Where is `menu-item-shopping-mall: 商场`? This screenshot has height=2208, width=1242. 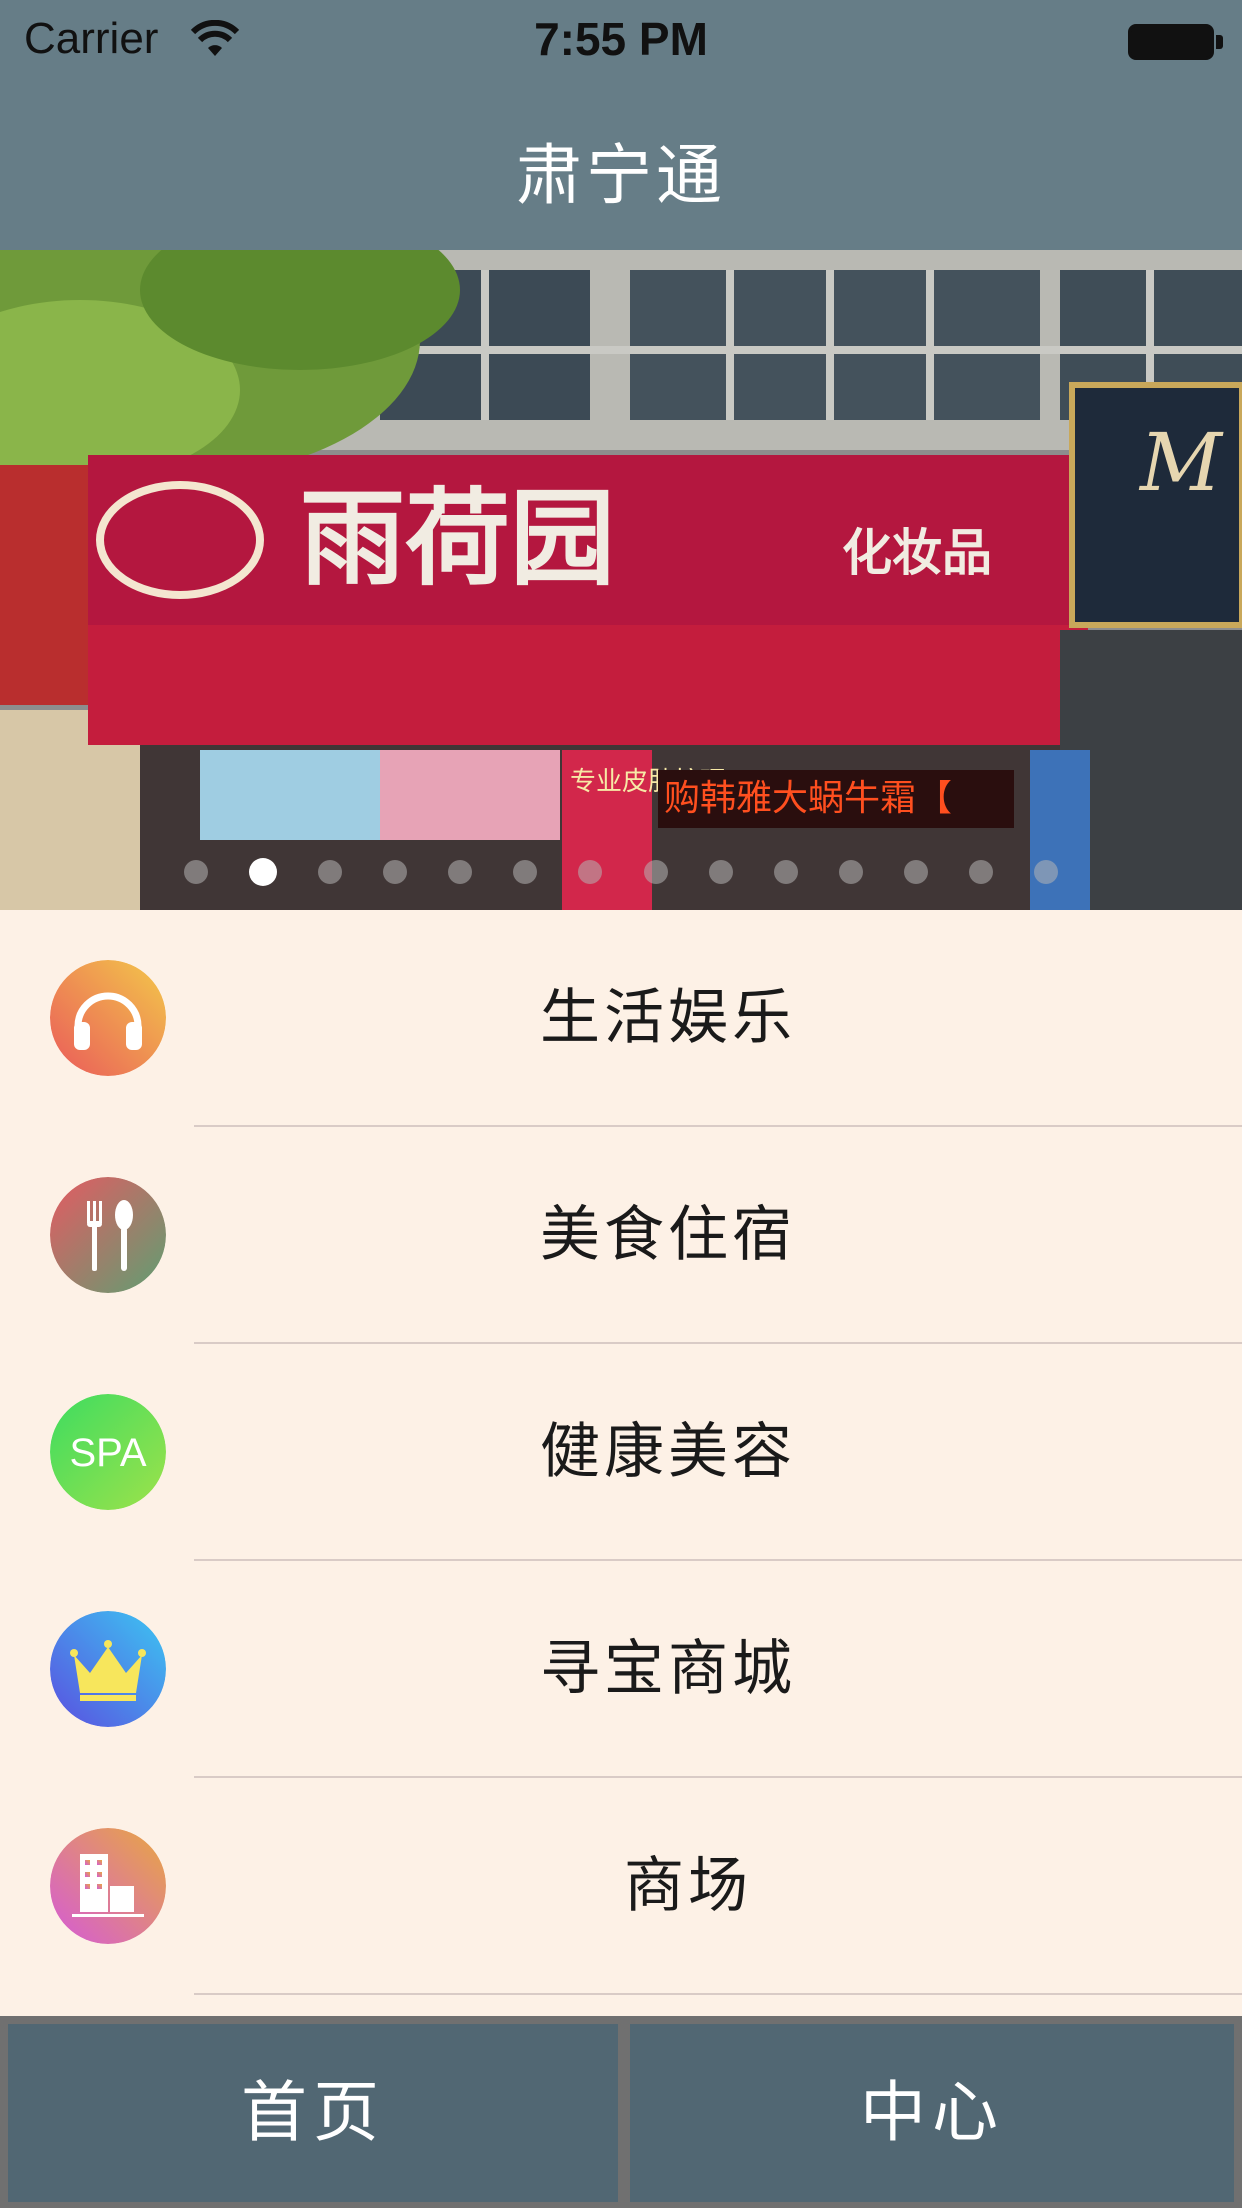
menu-item-shopping-mall: 商场 is located at coordinates (621, 1886).